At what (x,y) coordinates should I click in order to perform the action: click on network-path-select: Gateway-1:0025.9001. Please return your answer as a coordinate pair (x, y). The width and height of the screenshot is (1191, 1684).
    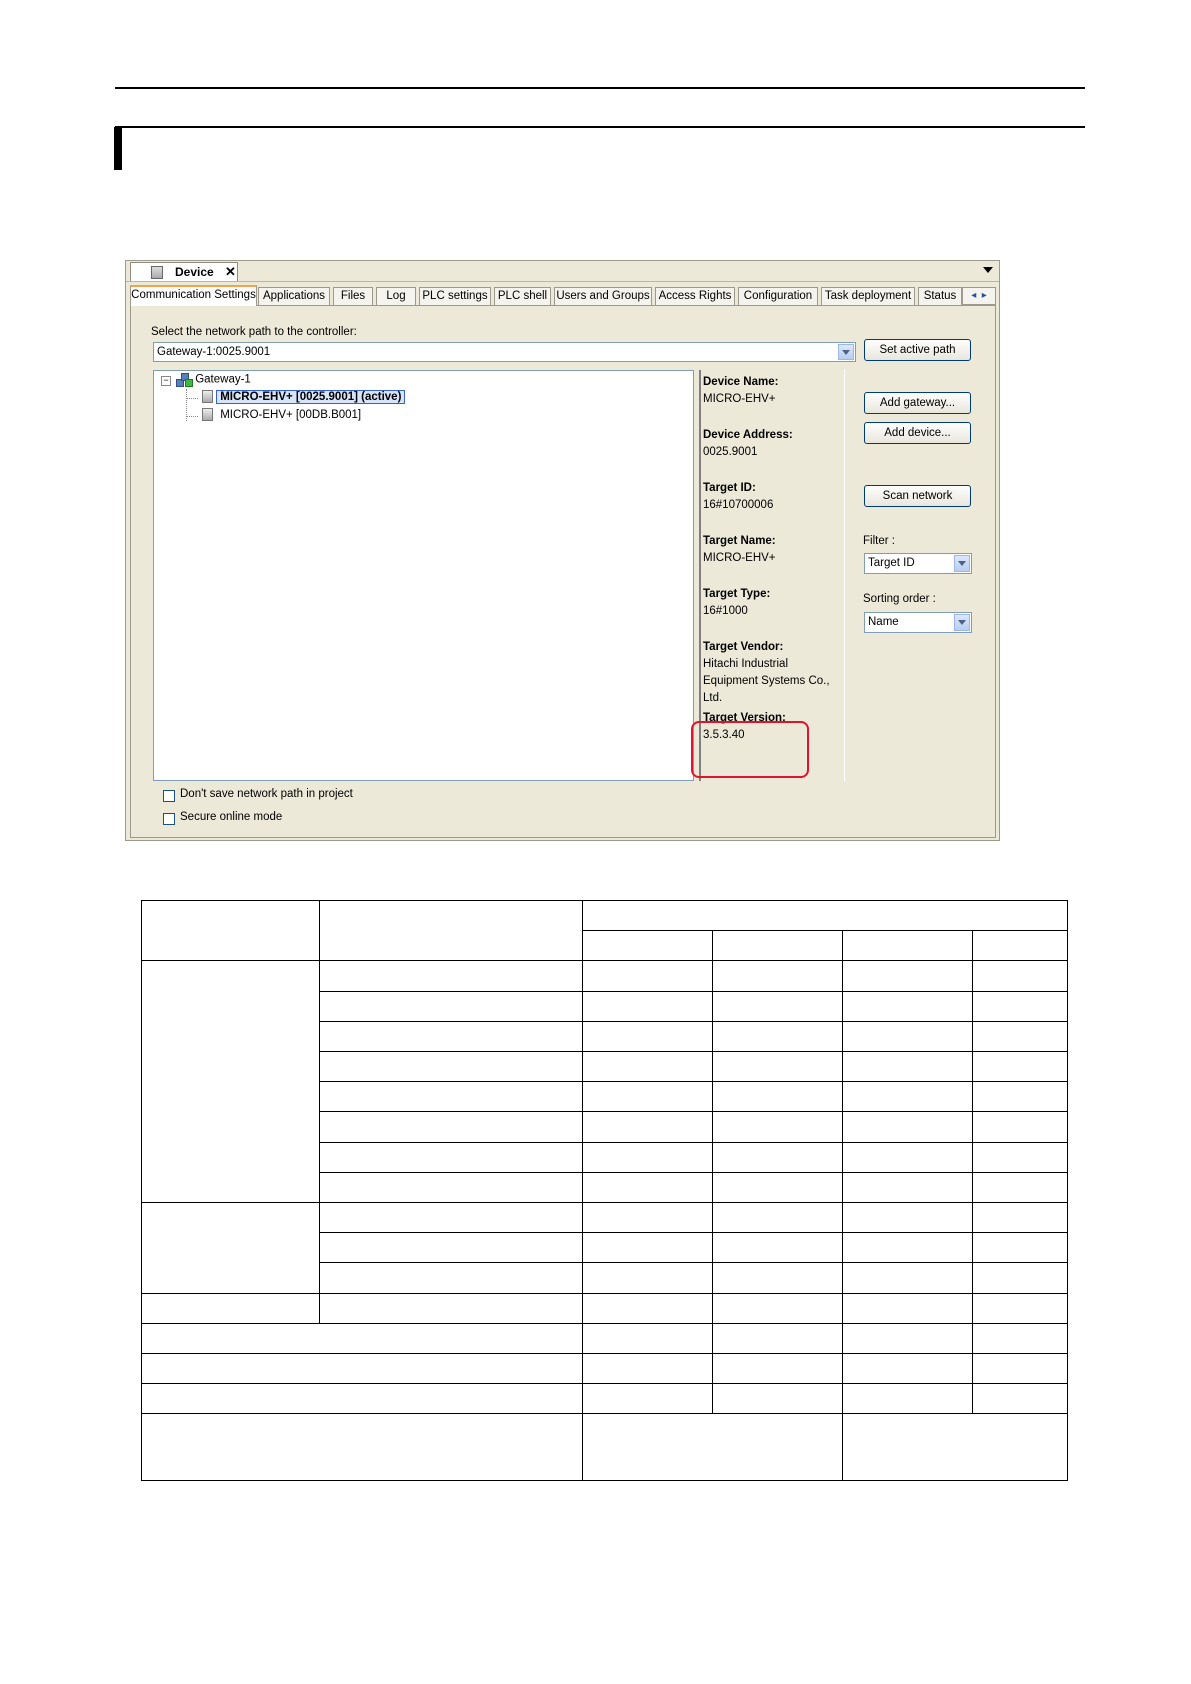
    Looking at the image, I should click on (504, 352).